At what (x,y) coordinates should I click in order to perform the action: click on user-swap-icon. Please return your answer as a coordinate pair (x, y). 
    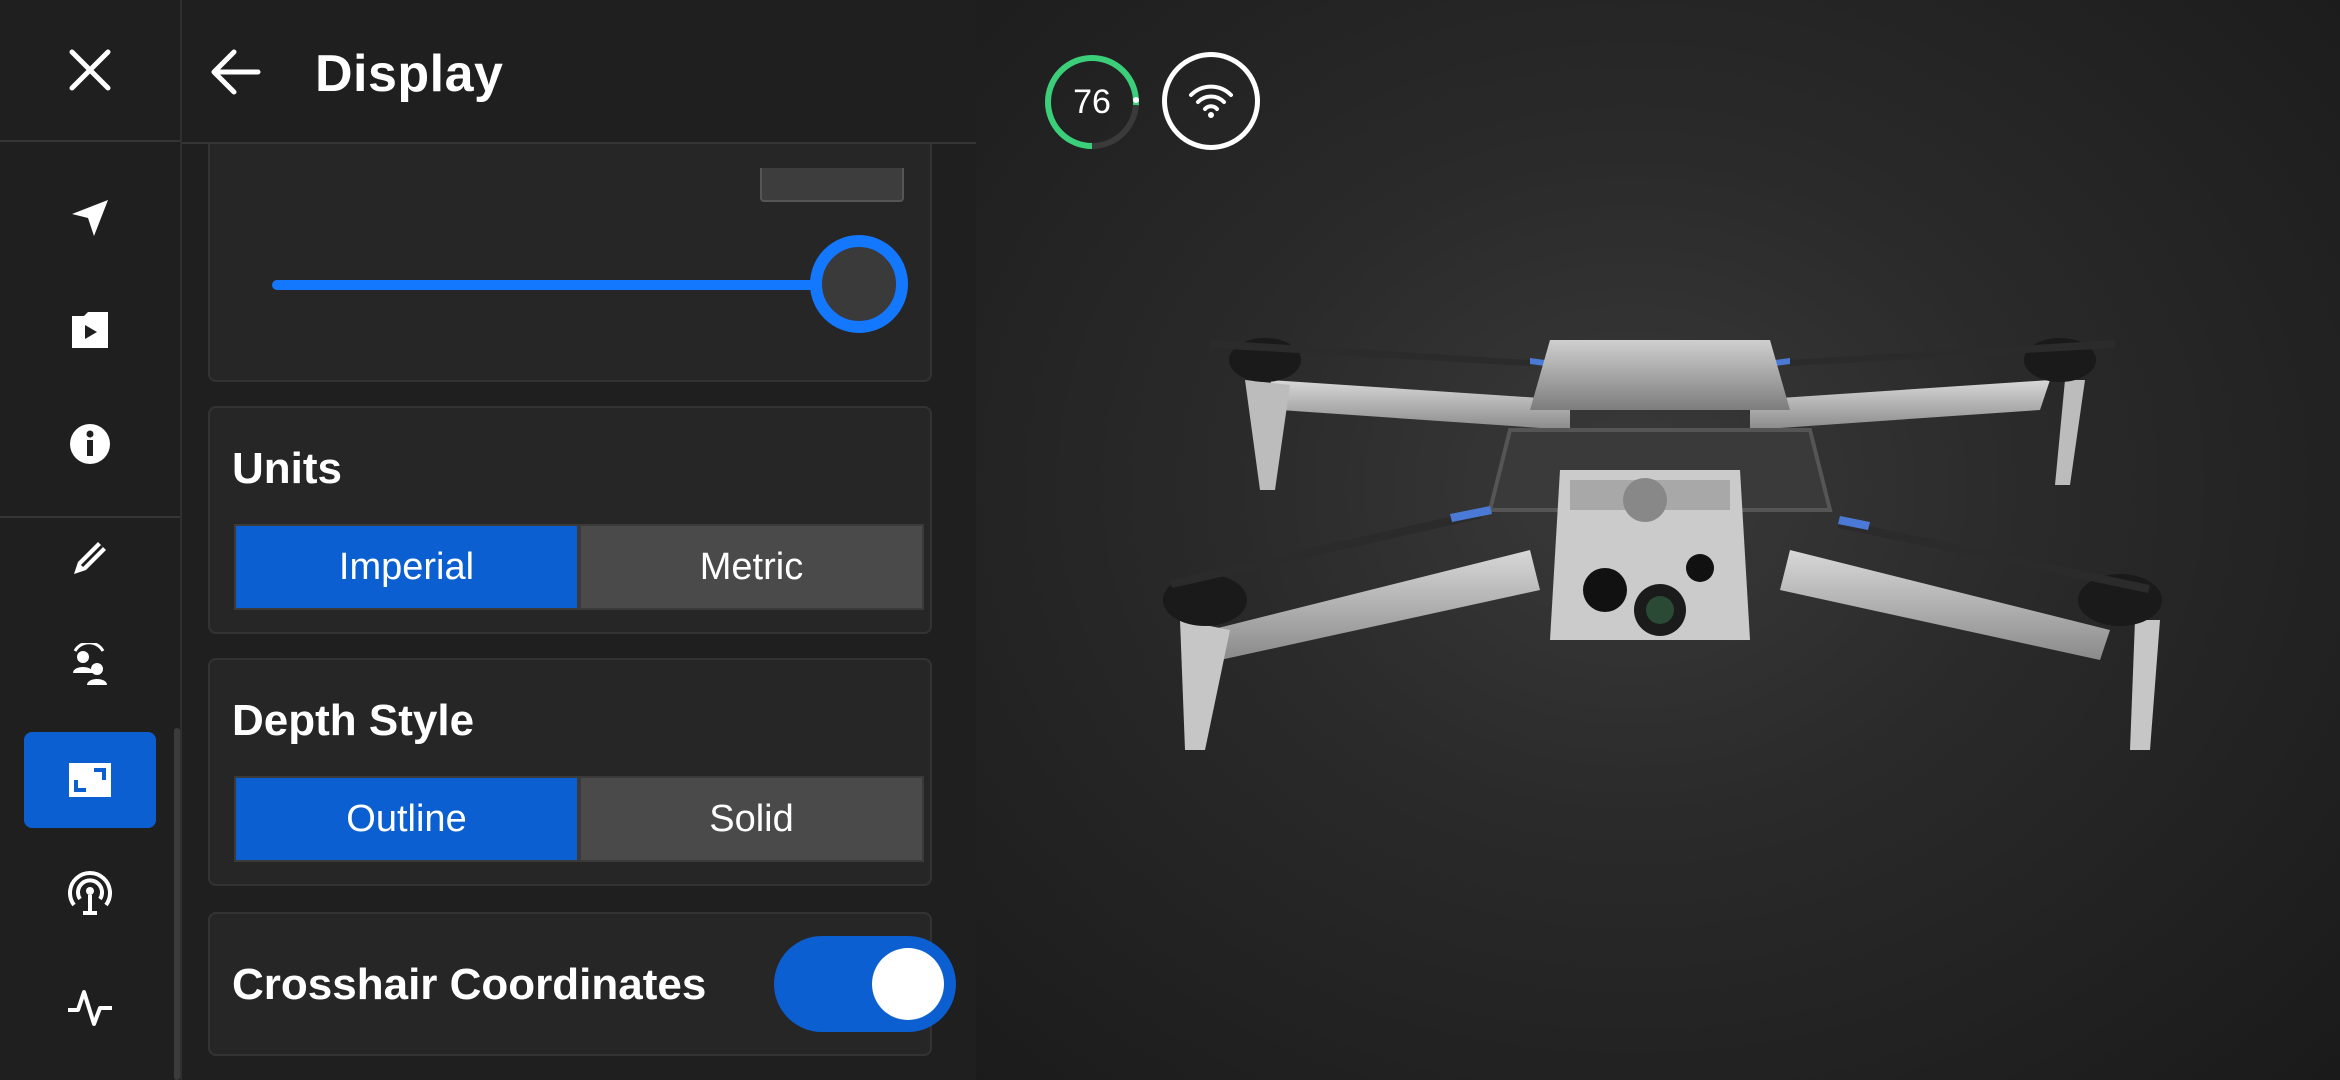
    Looking at the image, I should click on (90, 664).